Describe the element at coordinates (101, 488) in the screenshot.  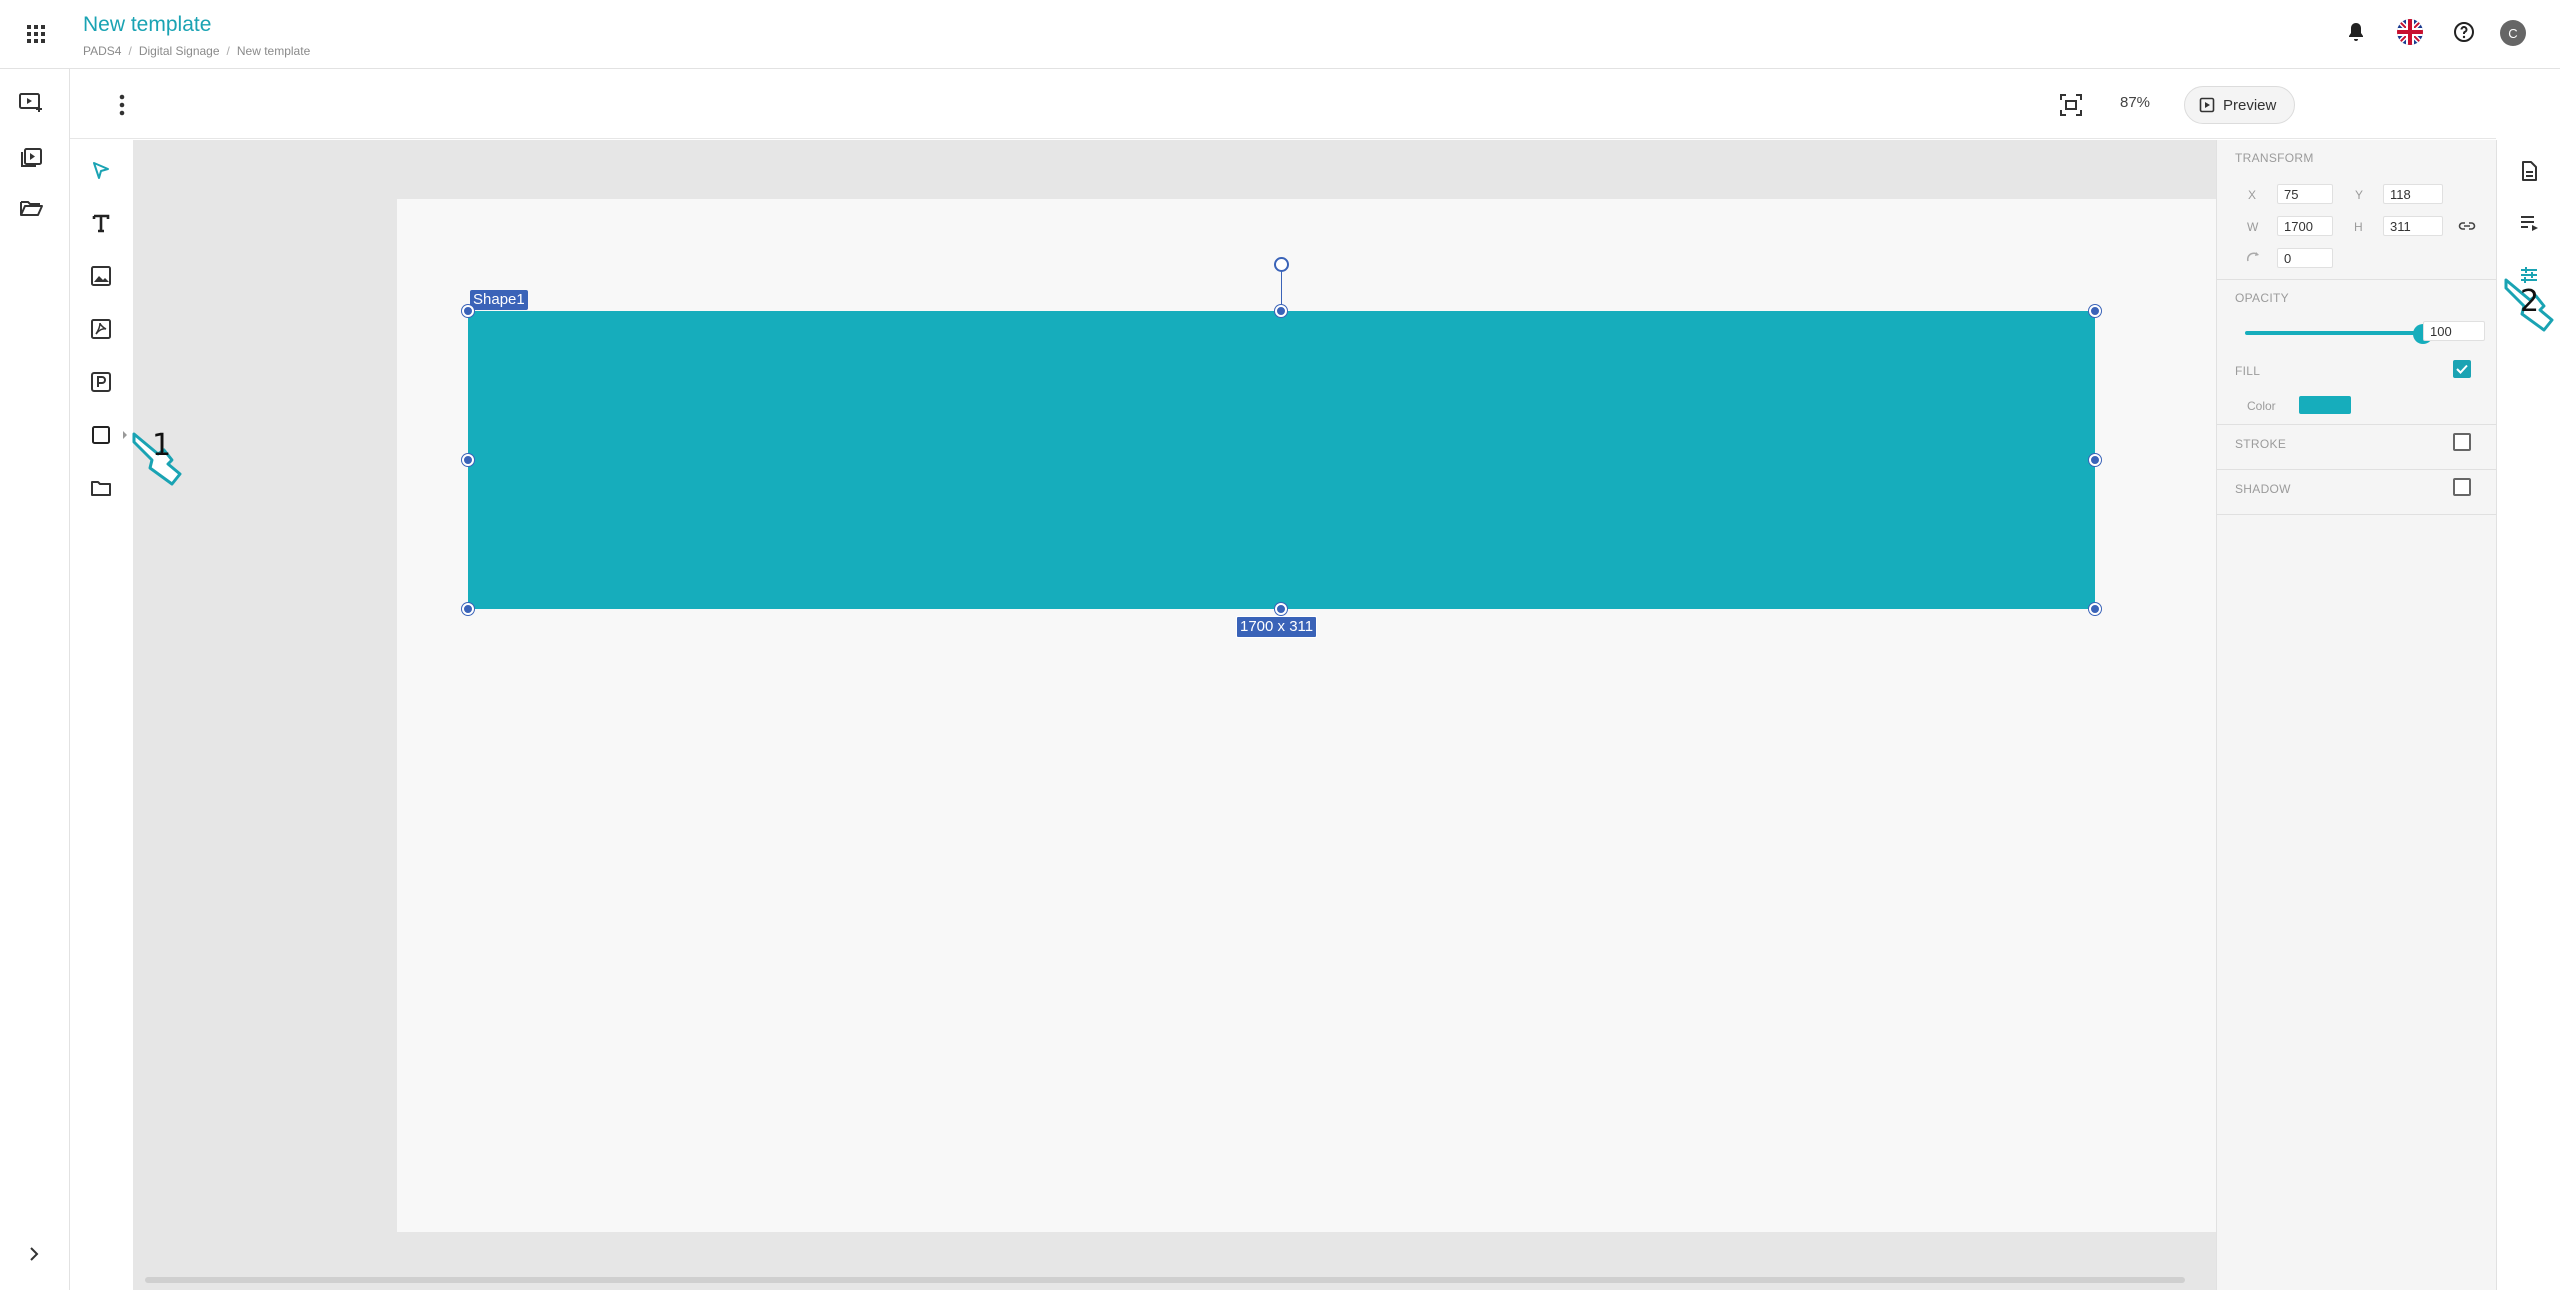
I see `folder-tool-icon` at that location.